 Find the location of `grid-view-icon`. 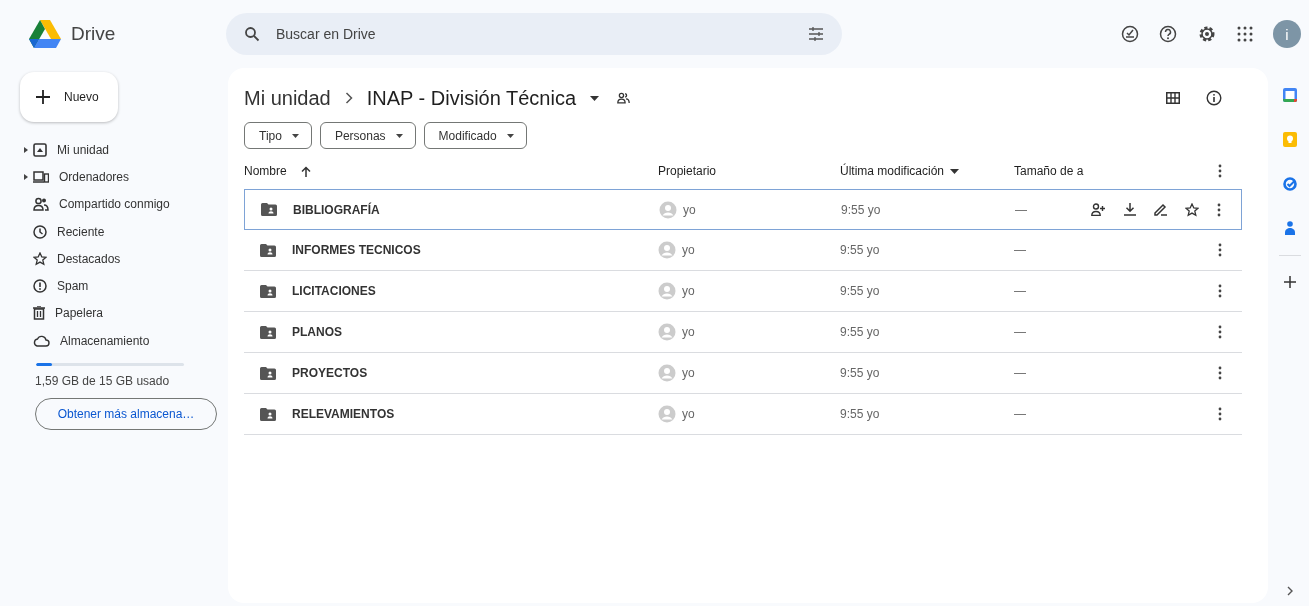

grid-view-icon is located at coordinates (1173, 98).